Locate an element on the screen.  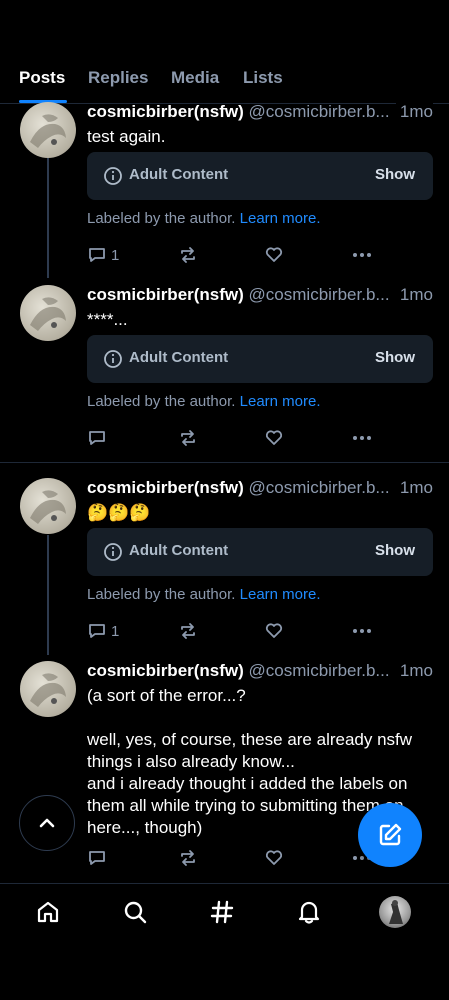
compose-button is located at coordinates (390, 835).